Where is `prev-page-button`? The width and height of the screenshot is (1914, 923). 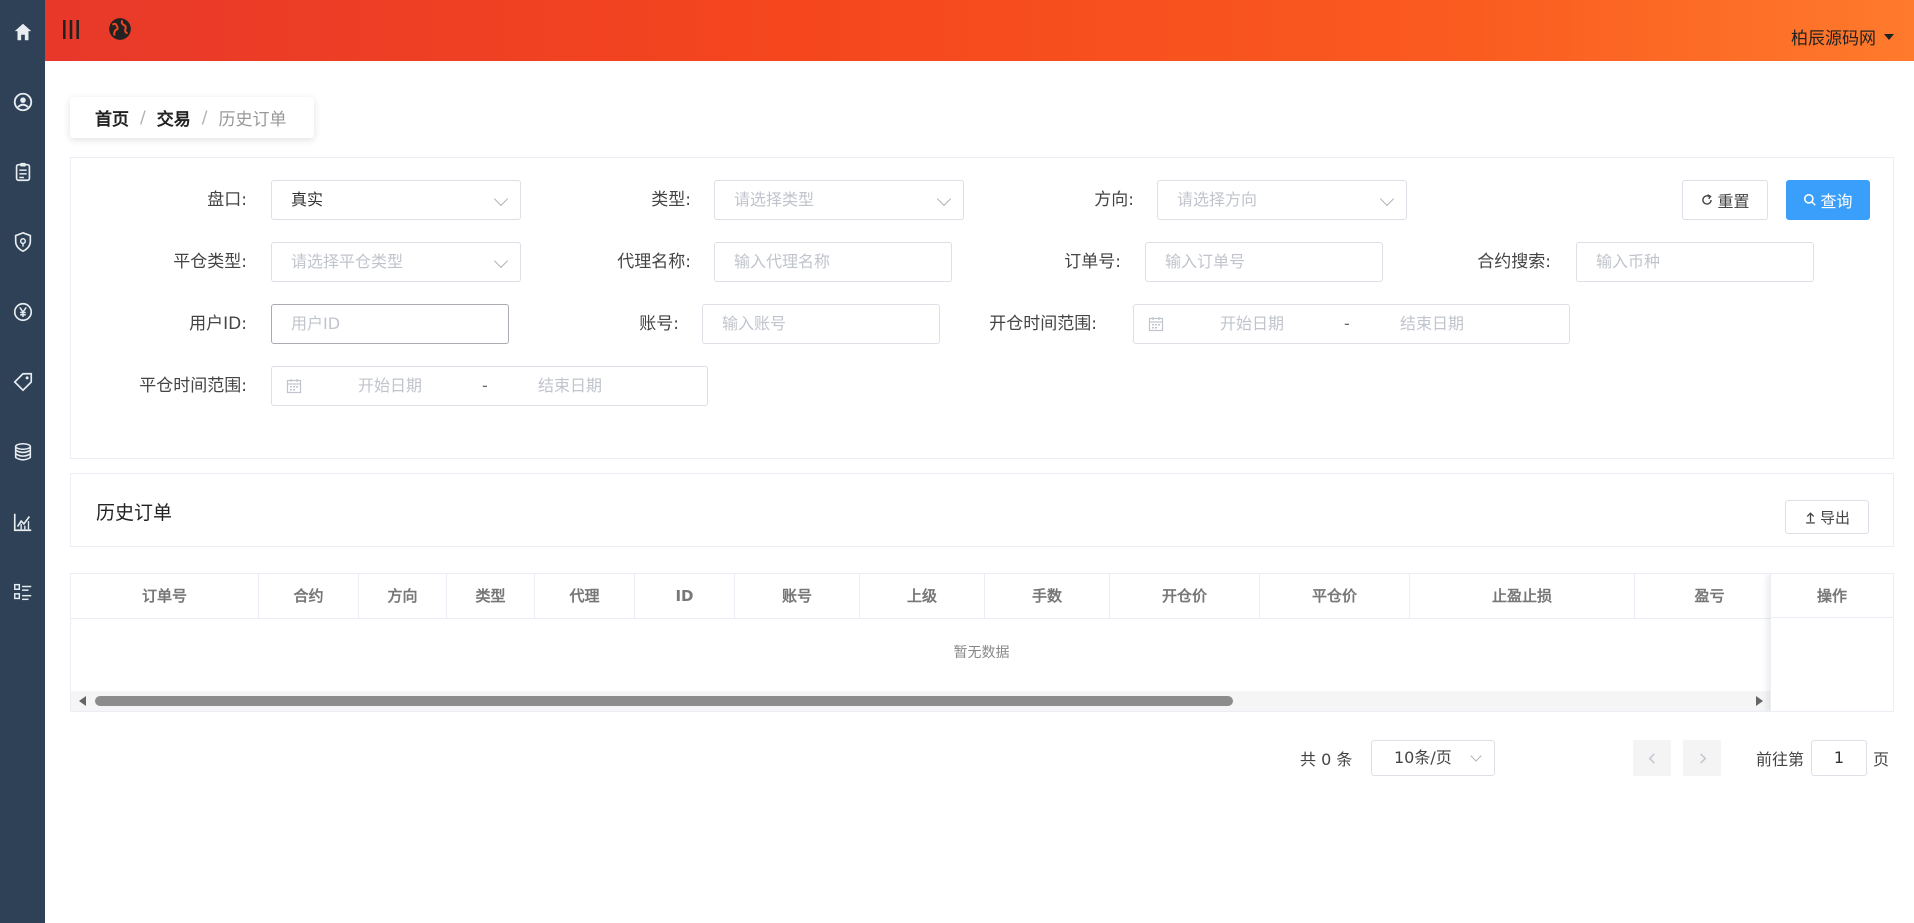
prev-page-button is located at coordinates (1652, 758).